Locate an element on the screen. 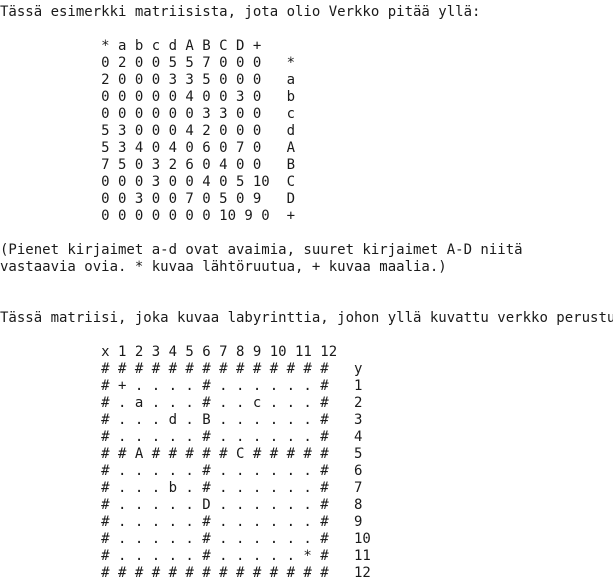  matrix-line: 7 5 0 3 2 6 0 4 0 0 B is located at coordinates (148, 165).